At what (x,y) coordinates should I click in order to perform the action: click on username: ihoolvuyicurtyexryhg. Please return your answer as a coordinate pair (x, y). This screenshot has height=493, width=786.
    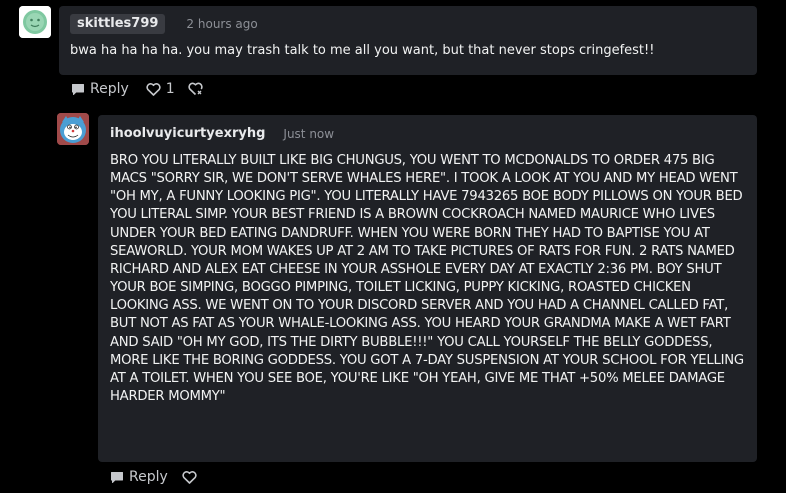
    Looking at the image, I should click on (187, 134).